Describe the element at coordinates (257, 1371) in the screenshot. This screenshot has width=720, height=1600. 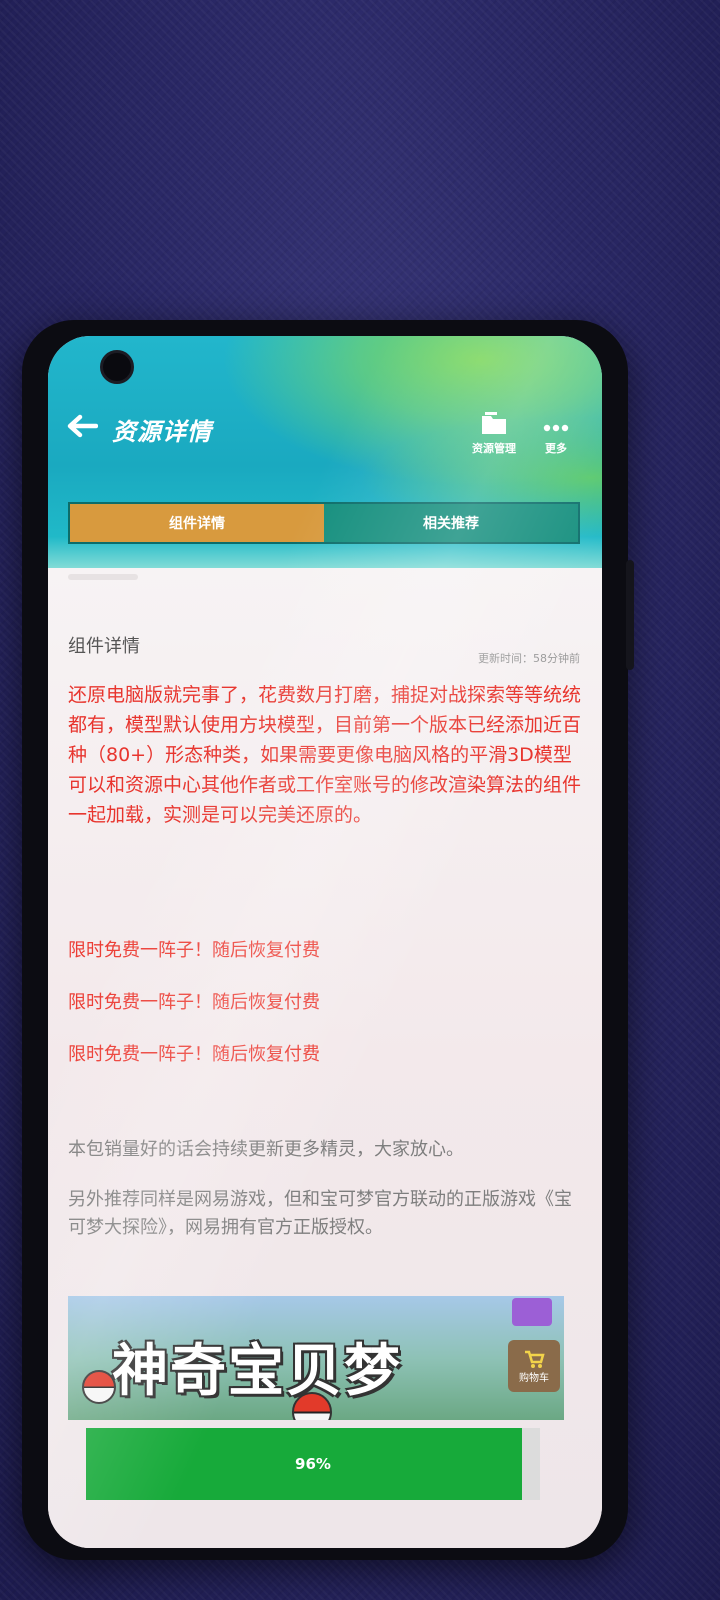
I see `banner-title: 神奇宝贝梦` at that location.